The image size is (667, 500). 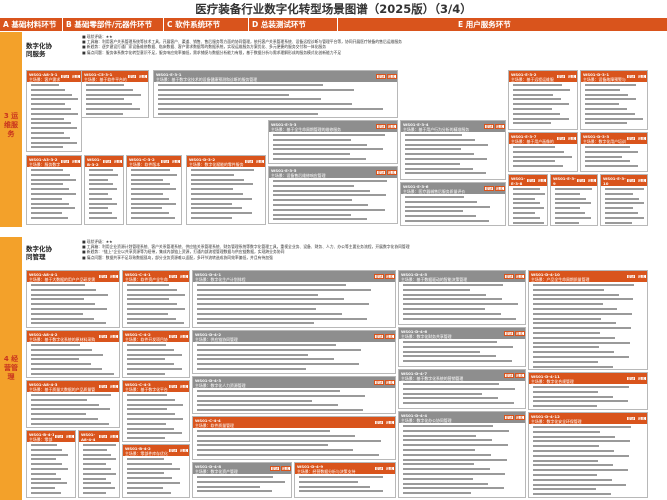 I want to click on scenario-card: WS01-D-4-7 主场景：基于数字化系统的营销管理 现状 降本, so click(x=462, y=389).